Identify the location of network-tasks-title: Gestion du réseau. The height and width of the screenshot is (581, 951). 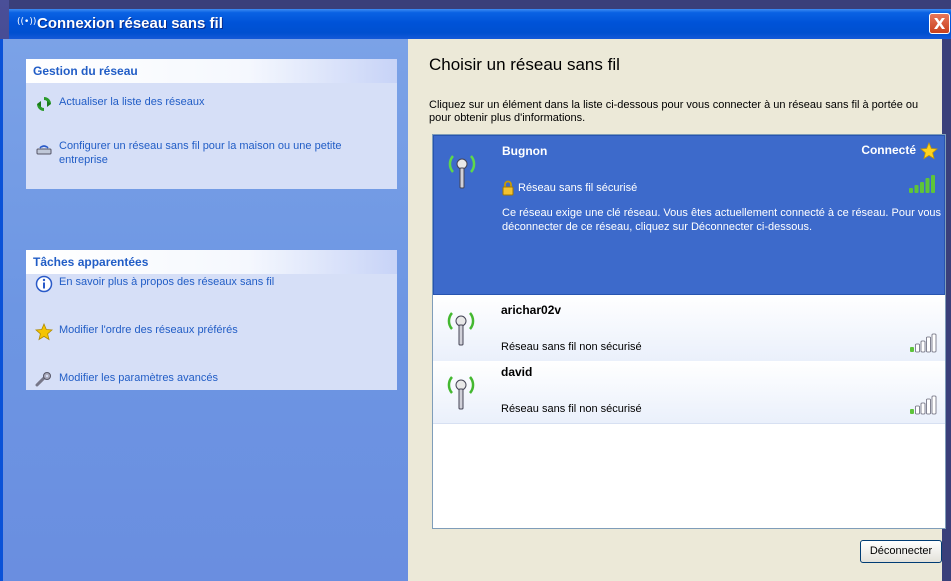
(211, 71).